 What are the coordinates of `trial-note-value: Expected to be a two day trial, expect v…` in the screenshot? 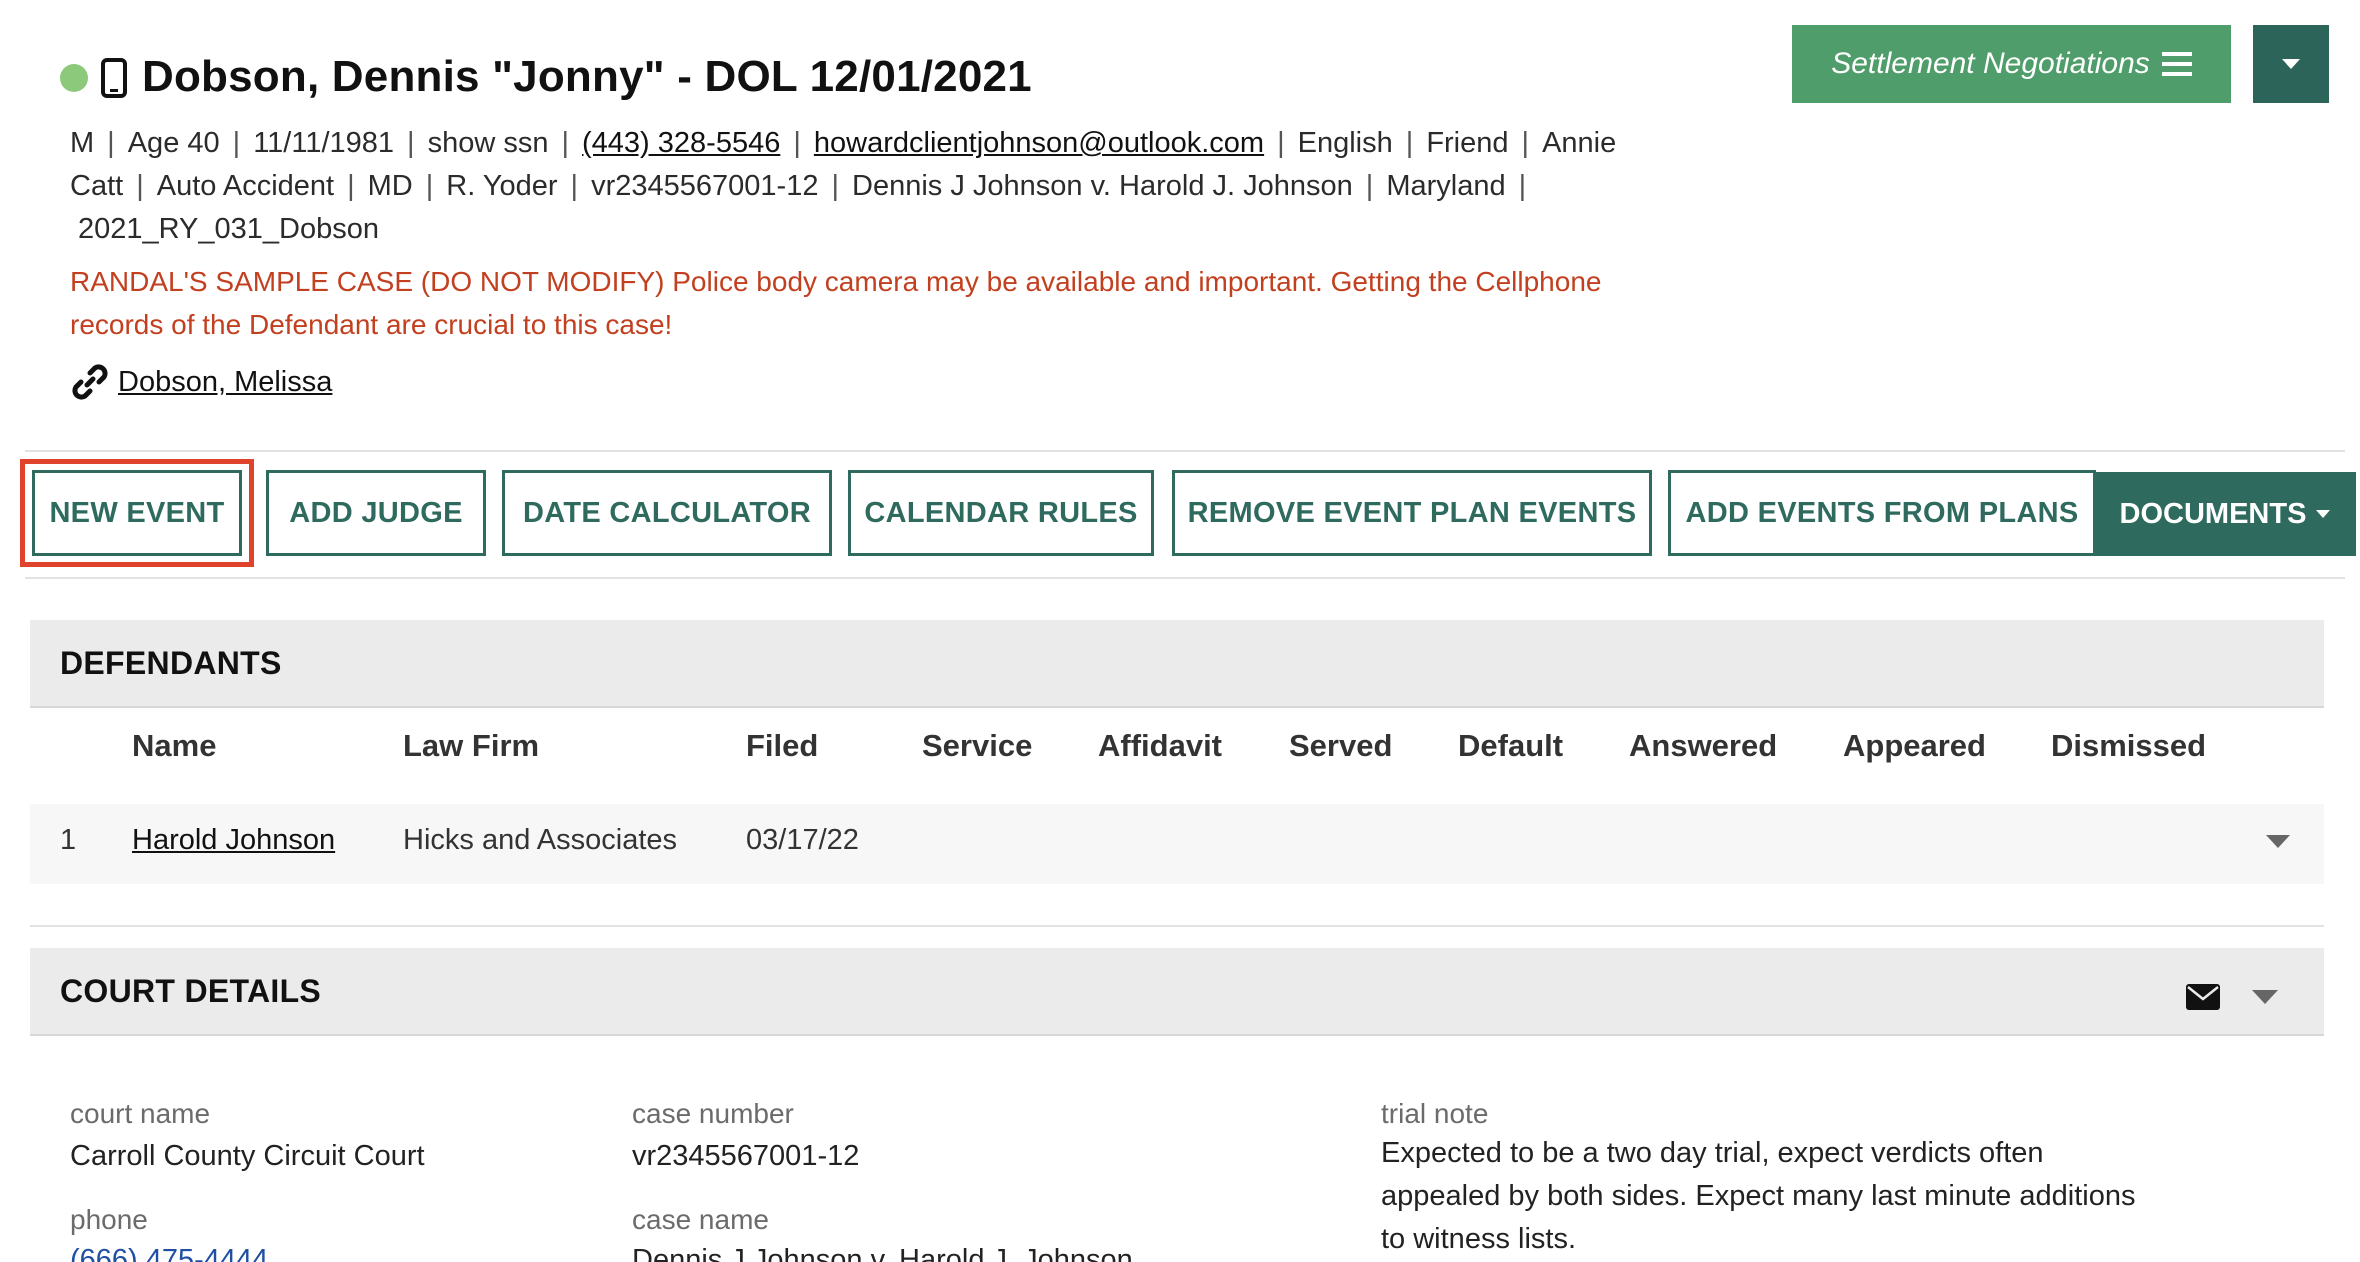 It's located at (1758, 1196).